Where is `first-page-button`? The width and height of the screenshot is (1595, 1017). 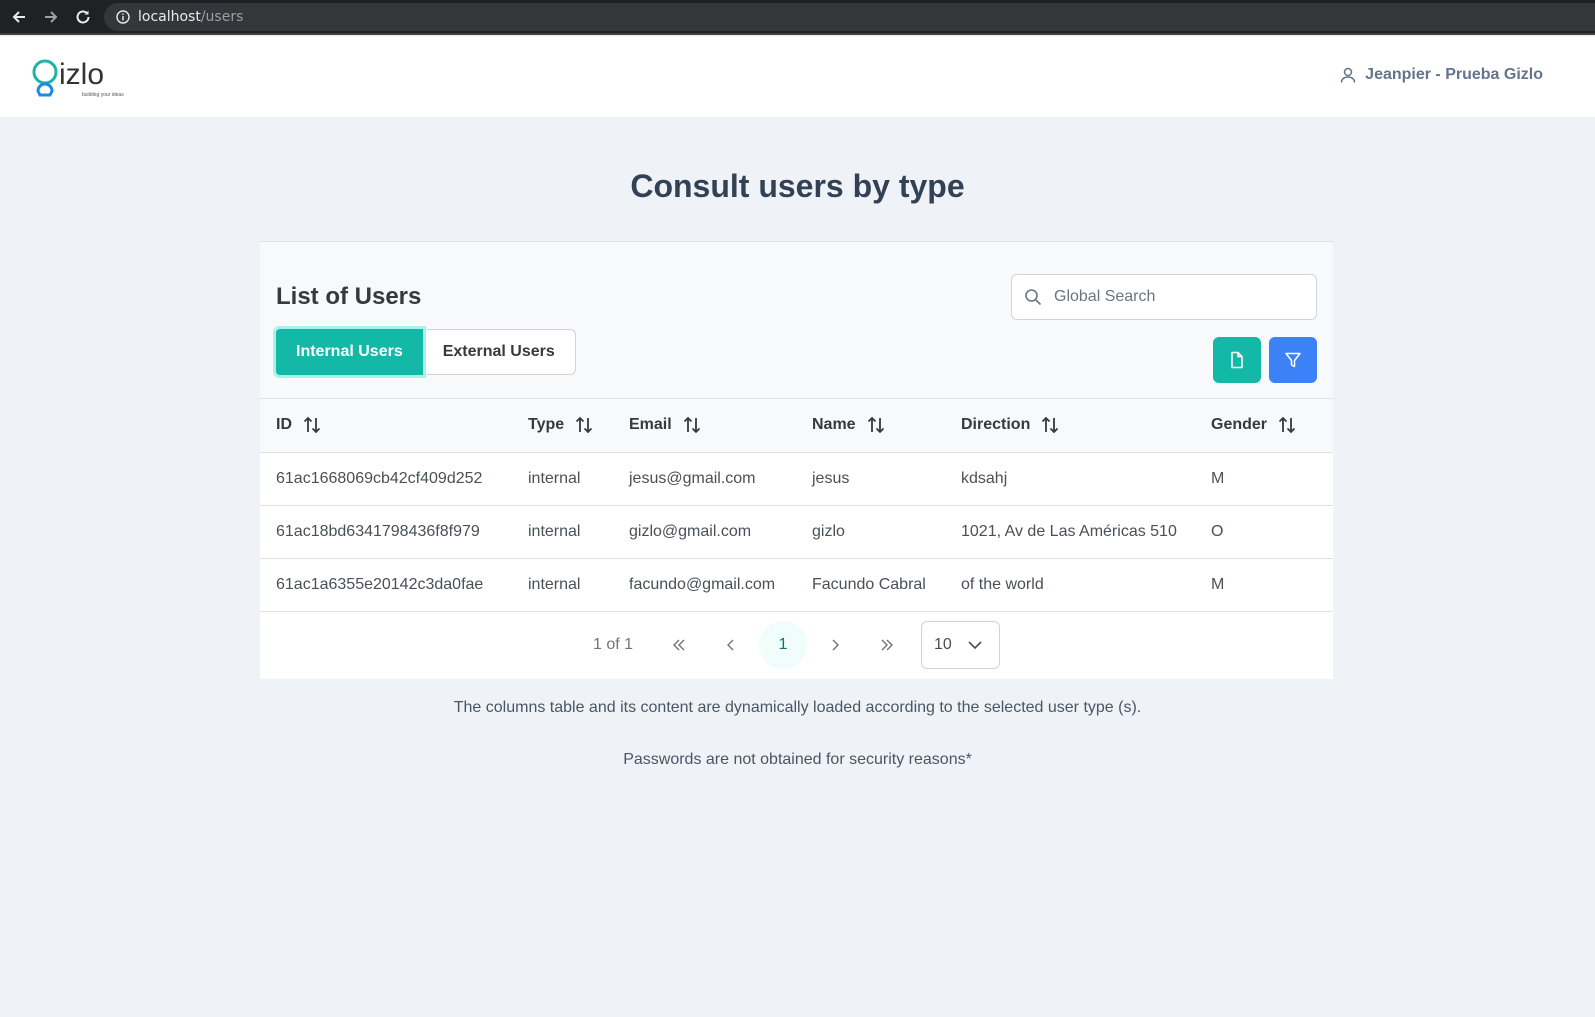 first-page-button is located at coordinates (679, 645).